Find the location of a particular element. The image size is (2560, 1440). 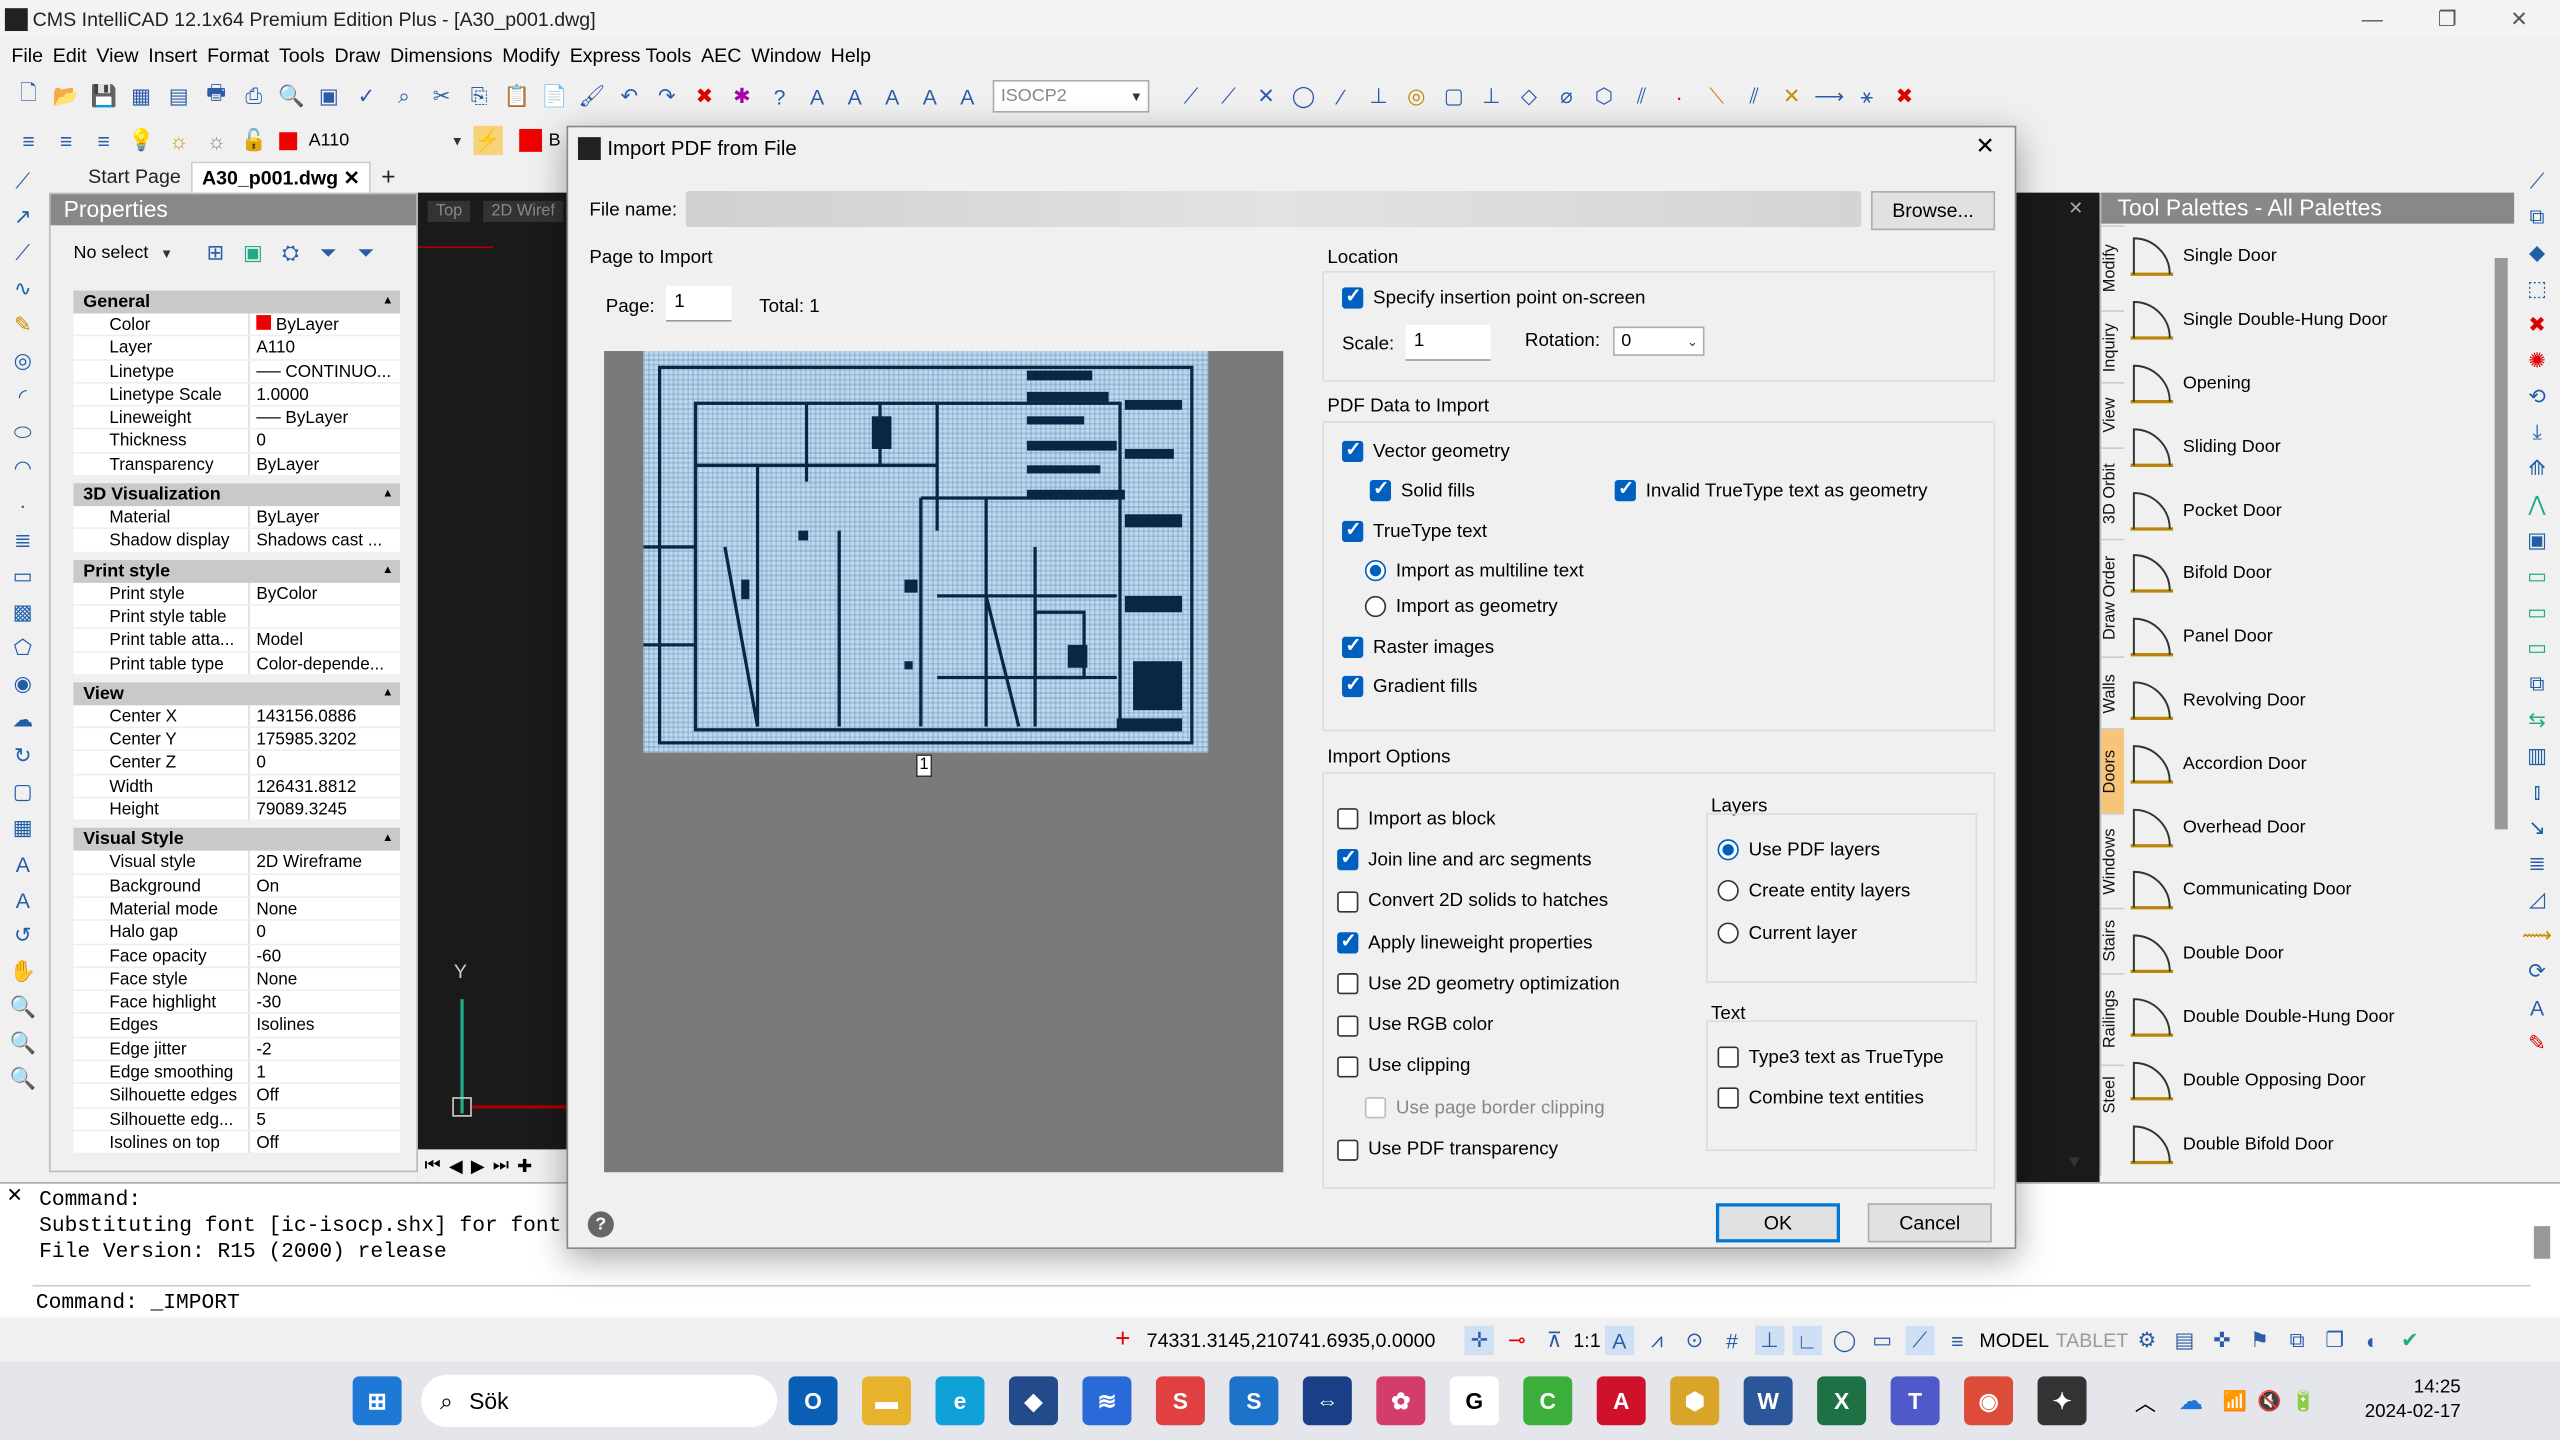

volume-icon: 🔇 is located at coordinates (2269, 1400).